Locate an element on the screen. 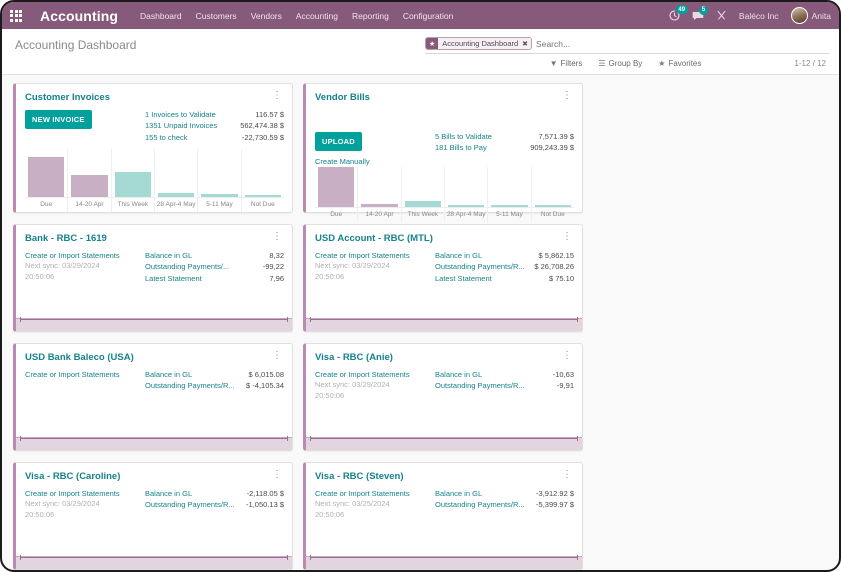 The width and height of the screenshot is (841, 572). card-title: Visa - RBC (Steven) is located at coordinates (359, 476).